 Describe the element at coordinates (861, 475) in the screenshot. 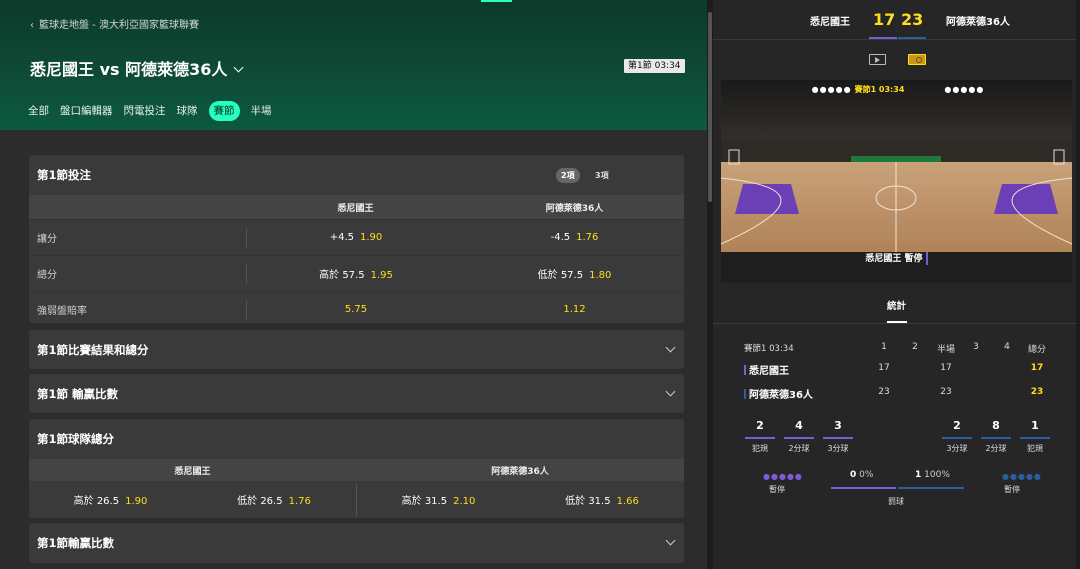

I see `home-free-throws: 0 0%` at that location.